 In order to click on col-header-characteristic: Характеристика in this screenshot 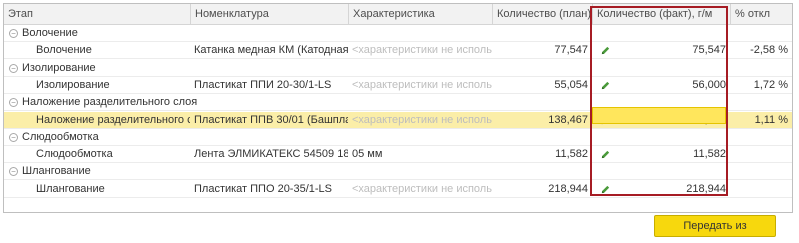, I will do `click(420, 14)`.